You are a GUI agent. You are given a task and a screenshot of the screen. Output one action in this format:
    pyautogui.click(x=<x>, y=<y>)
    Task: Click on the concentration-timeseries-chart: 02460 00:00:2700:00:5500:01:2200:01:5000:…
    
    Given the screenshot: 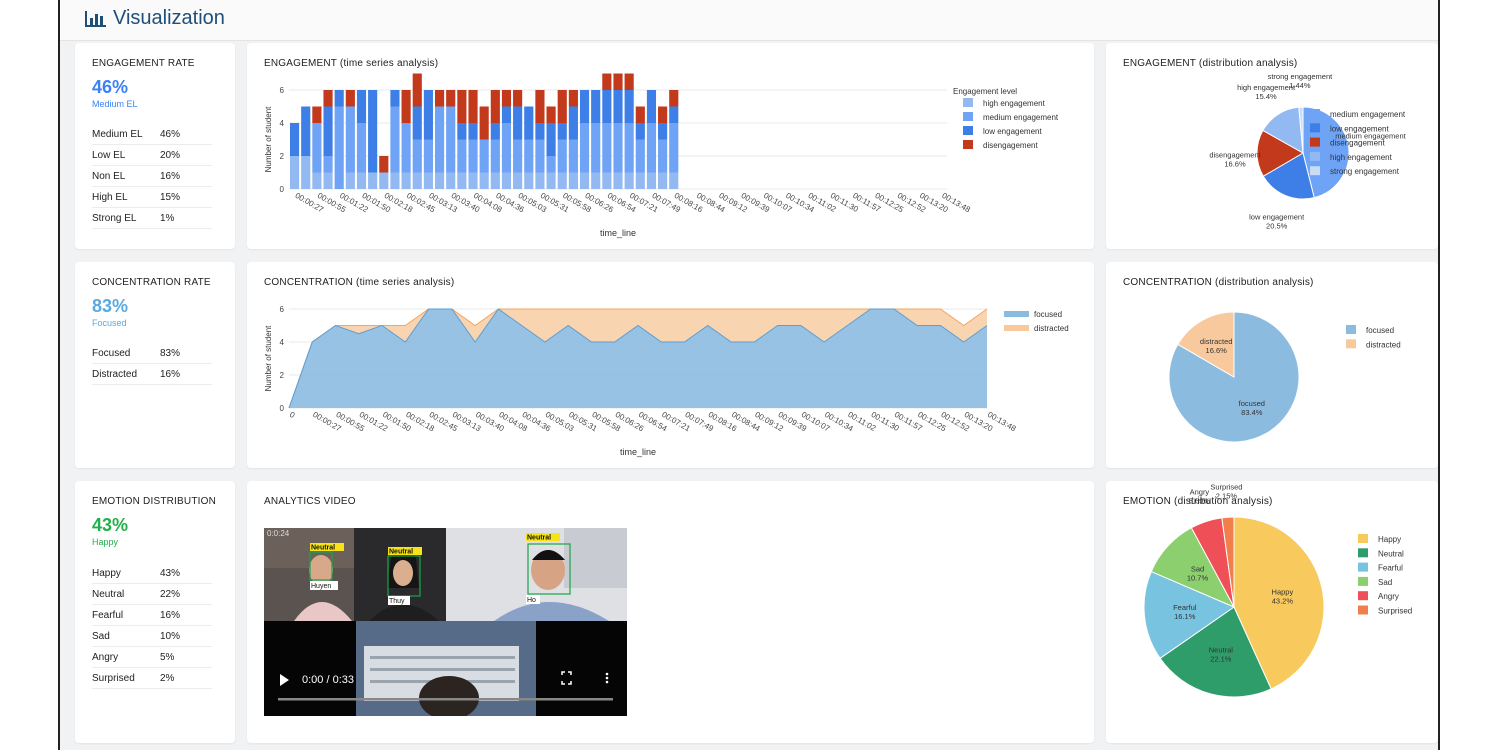 What is the action you would take?
    pyautogui.click(x=666, y=381)
    